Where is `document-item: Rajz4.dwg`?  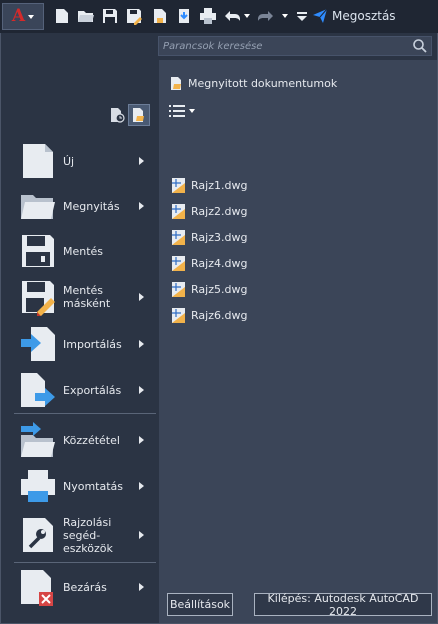 document-item: Rajz4.dwg is located at coordinates (209, 263).